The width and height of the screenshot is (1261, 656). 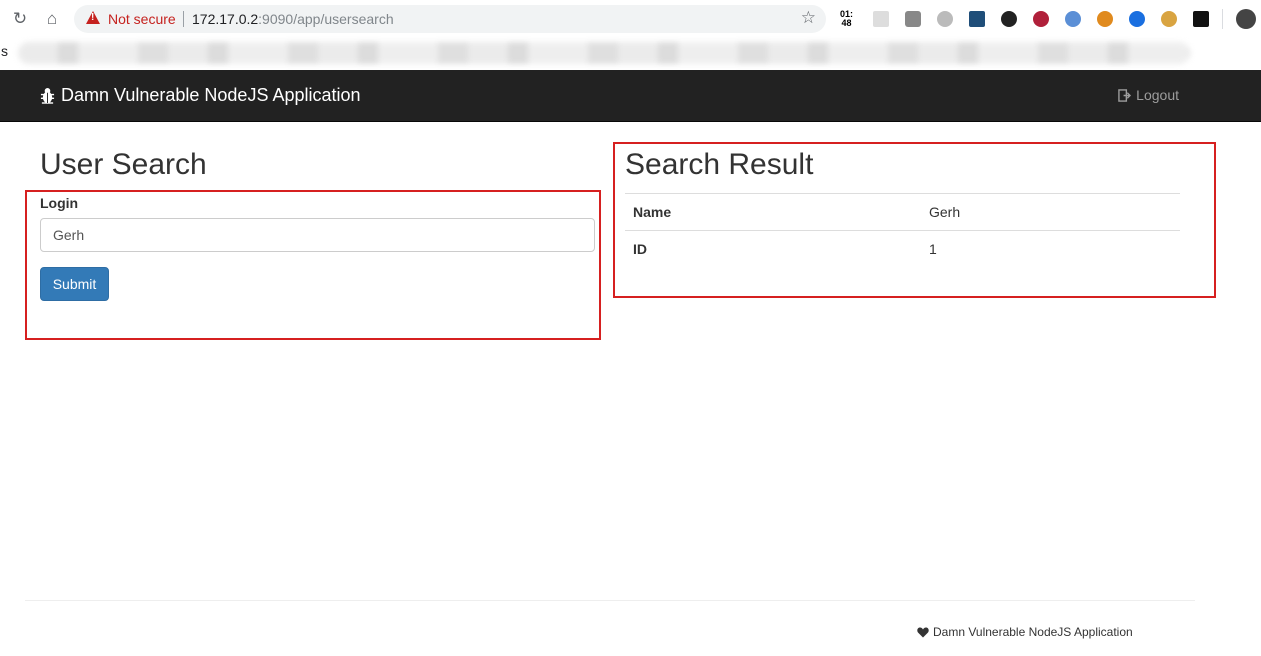 I want to click on brand-link: Damn Vulnerable NodeJS Application, so click(x=200, y=95).